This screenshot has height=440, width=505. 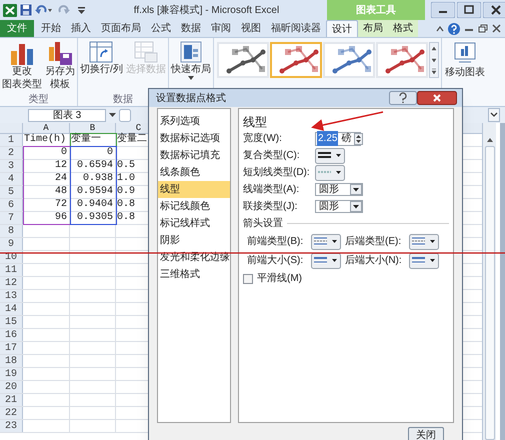 What do you see at coordinates (11, 270) in the screenshot?
I see `row-header: 11` at bounding box center [11, 270].